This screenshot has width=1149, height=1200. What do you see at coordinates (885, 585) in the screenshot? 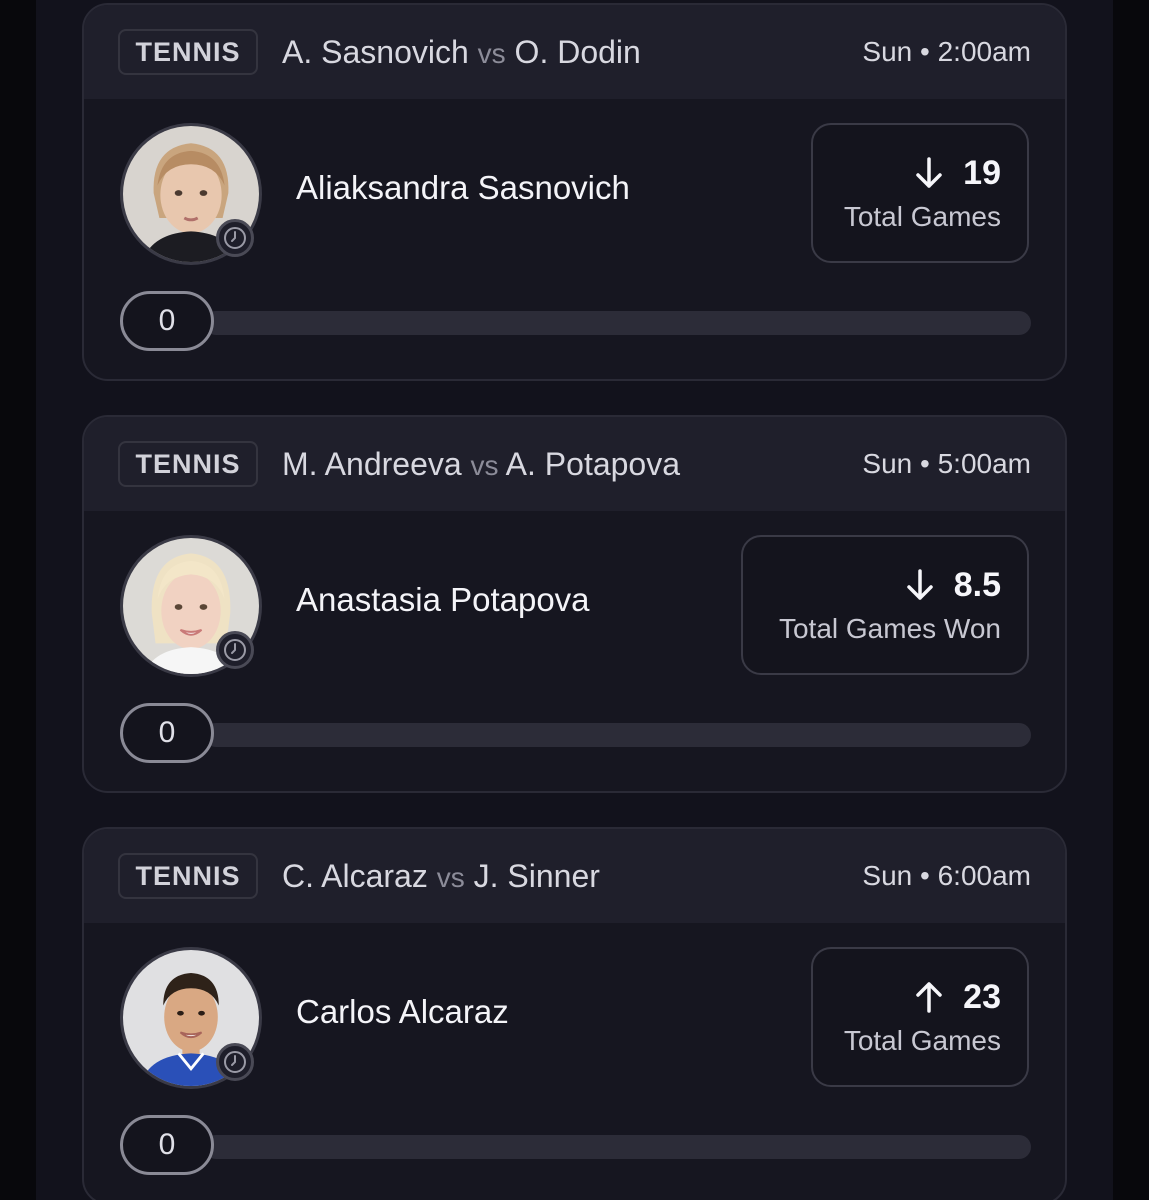
I see `prop-line: 8.5` at bounding box center [885, 585].